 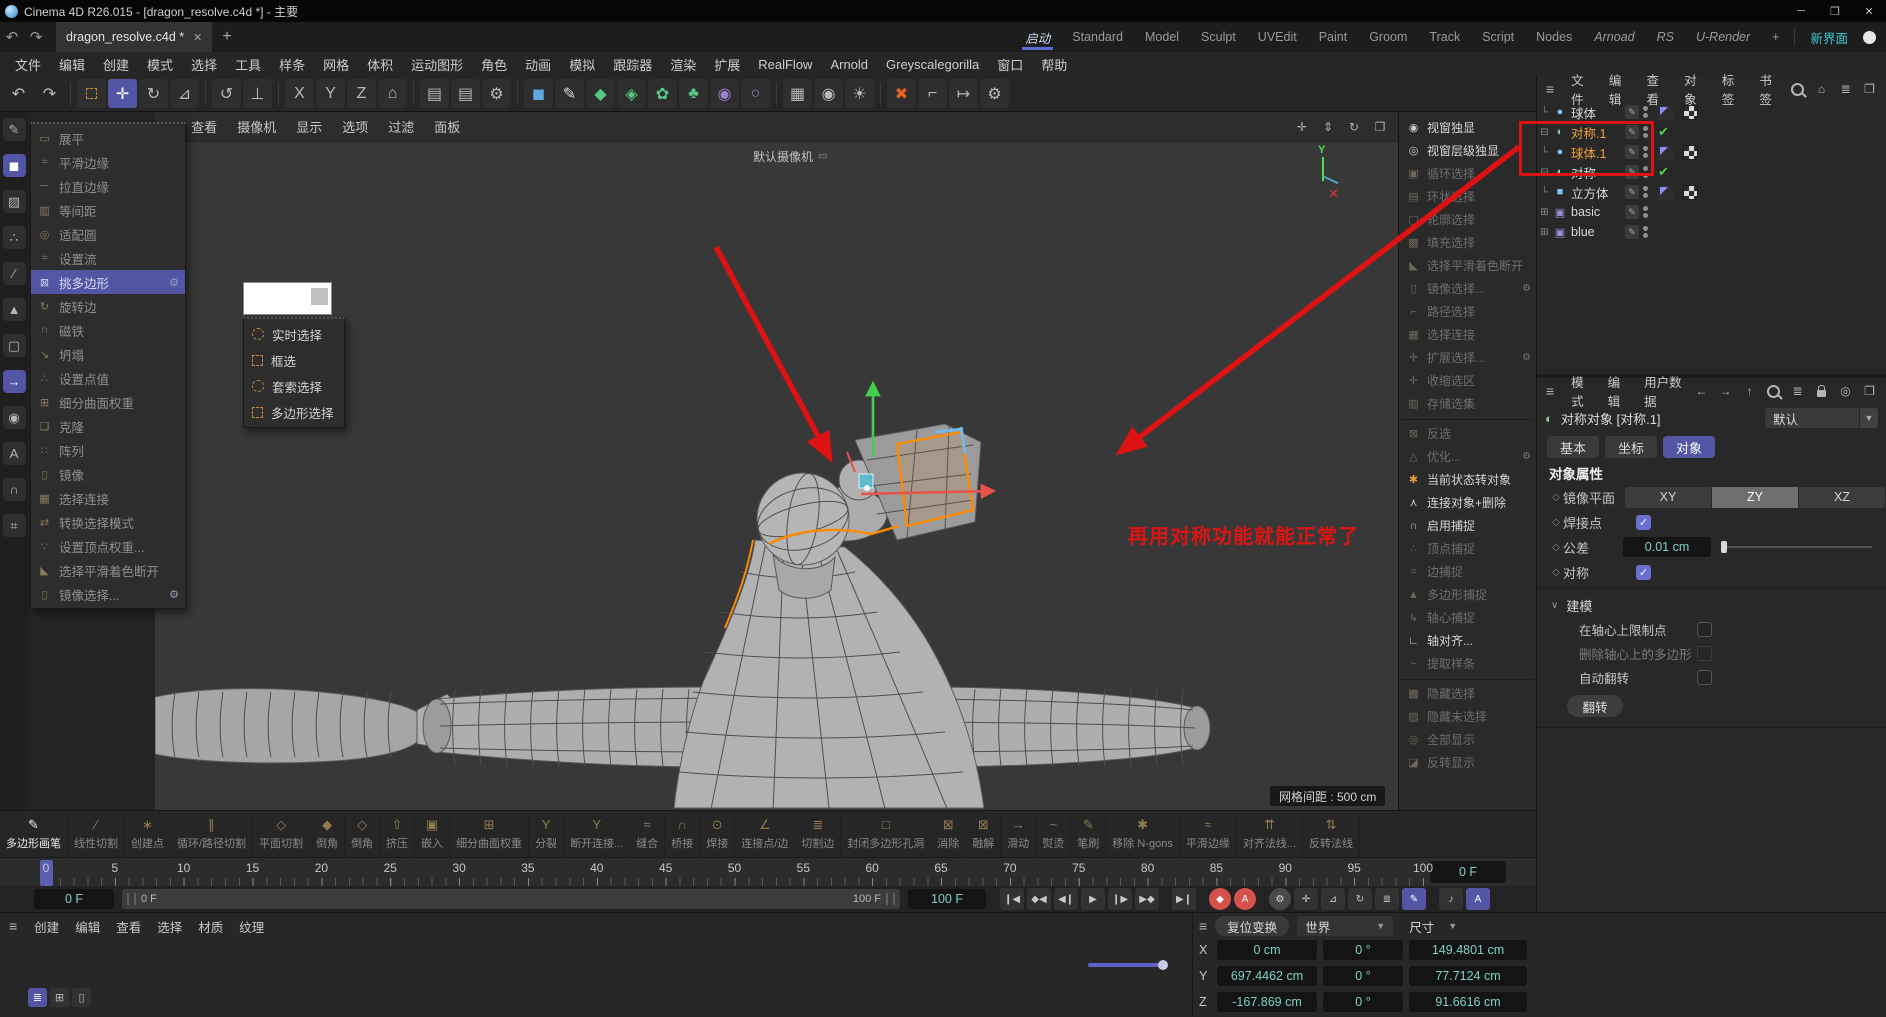 What do you see at coordinates (328, 834) in the screenshot?
I see `shelf-tool: ◆ 倒角` at bounding box center [328, 834].